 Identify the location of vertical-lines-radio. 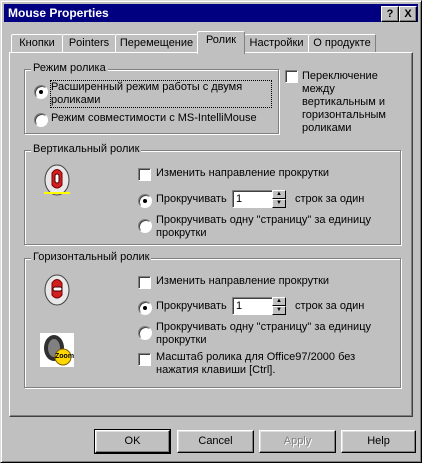
(145, 201).